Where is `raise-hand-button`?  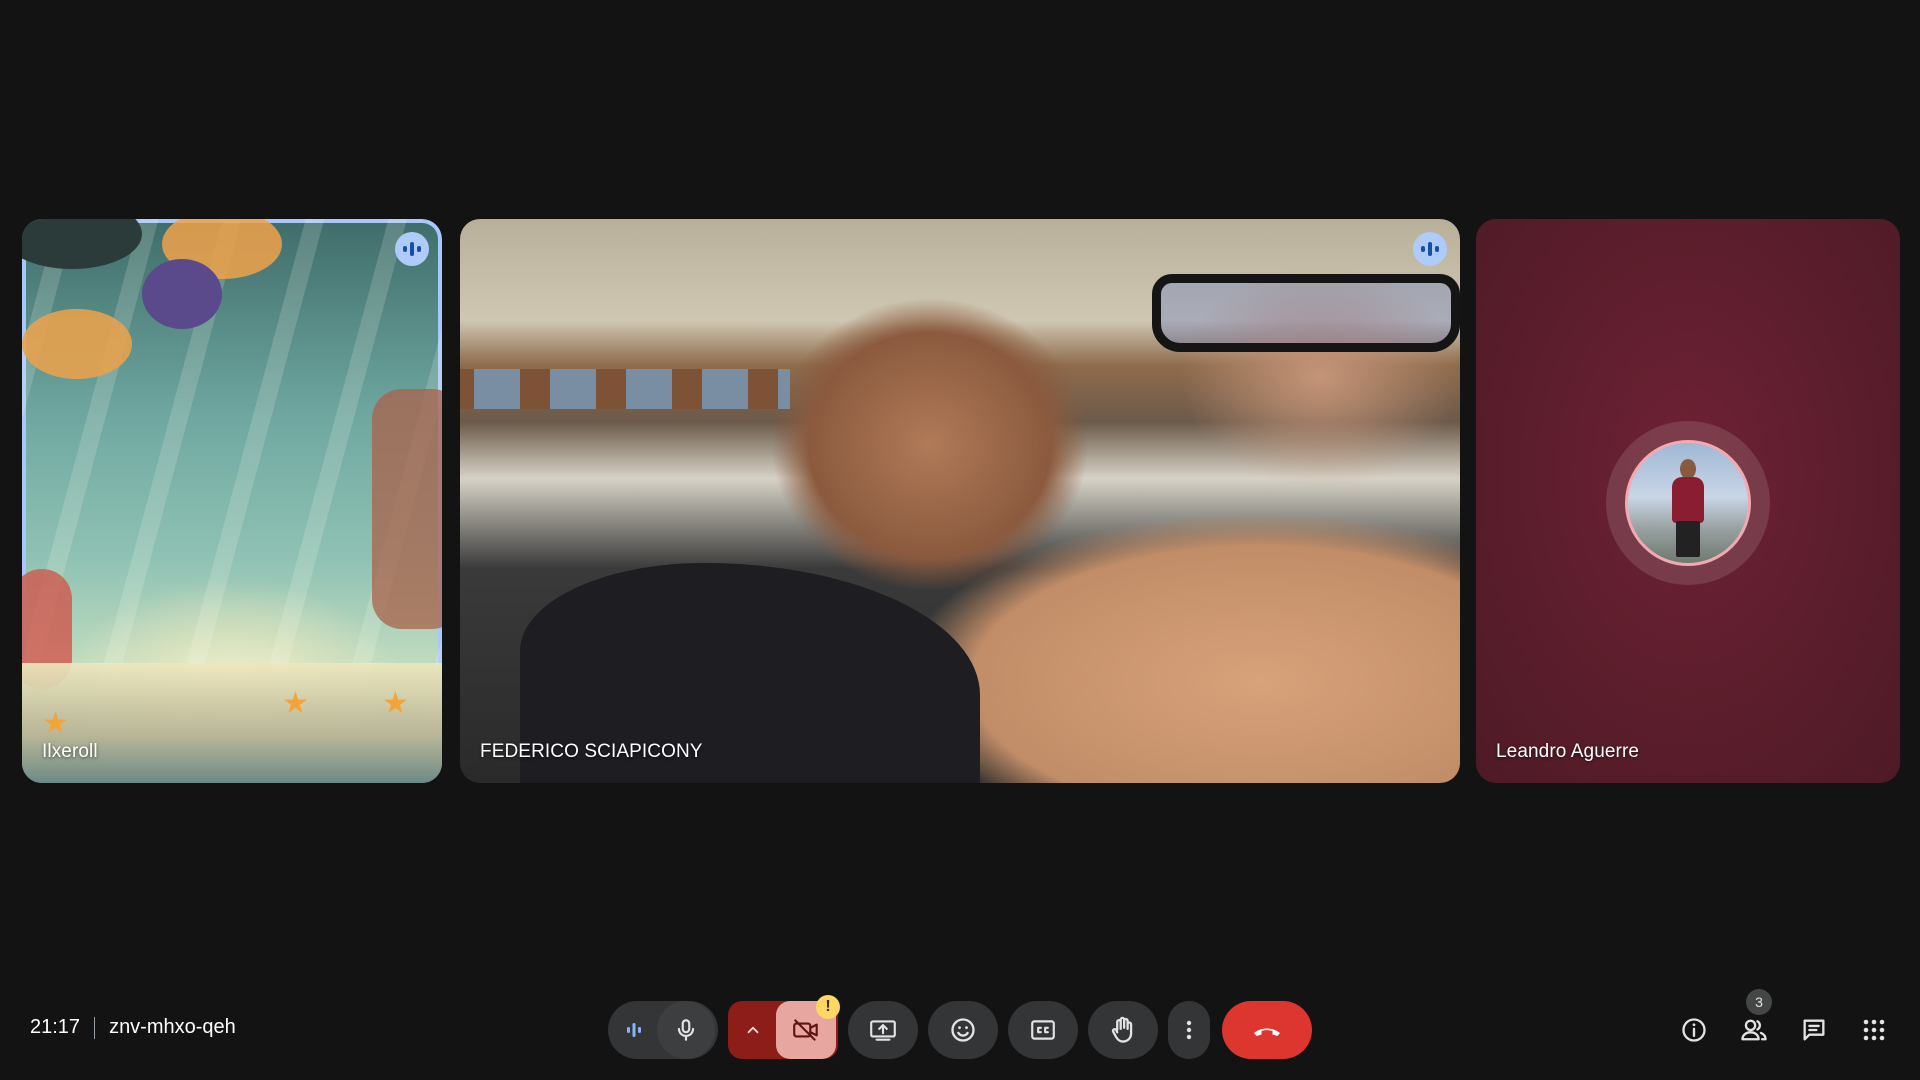 raise-hand-button is located at coordinates (1123, 1030).